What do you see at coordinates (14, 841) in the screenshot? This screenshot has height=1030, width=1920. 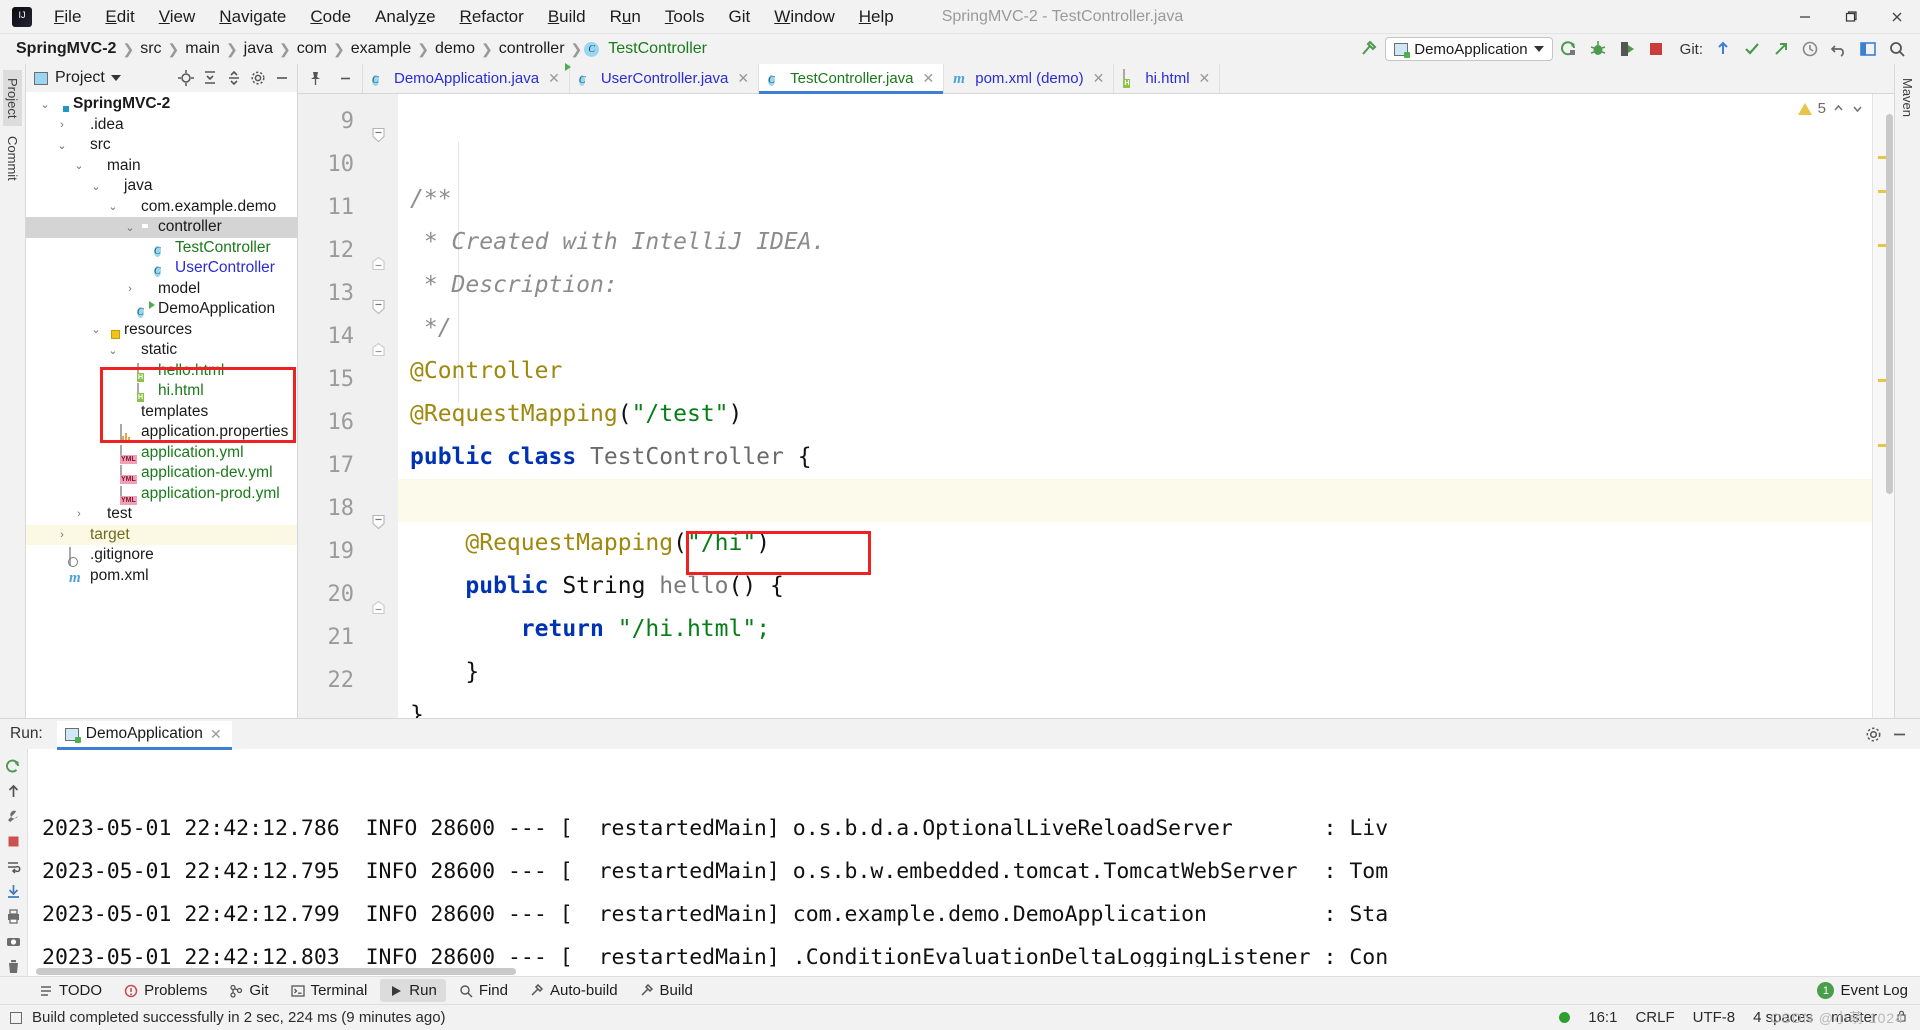 I see `stop-icon` at bounding box center [14, 841].